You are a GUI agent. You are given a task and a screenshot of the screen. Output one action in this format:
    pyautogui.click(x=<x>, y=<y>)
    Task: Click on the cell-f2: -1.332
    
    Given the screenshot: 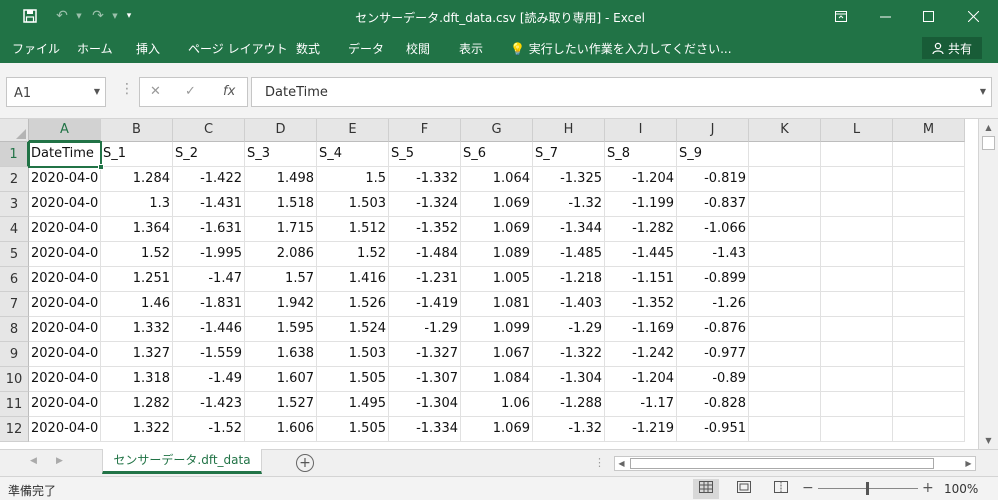 What is the action you would take?
    pyautogui.click(x=425, y=179)
    